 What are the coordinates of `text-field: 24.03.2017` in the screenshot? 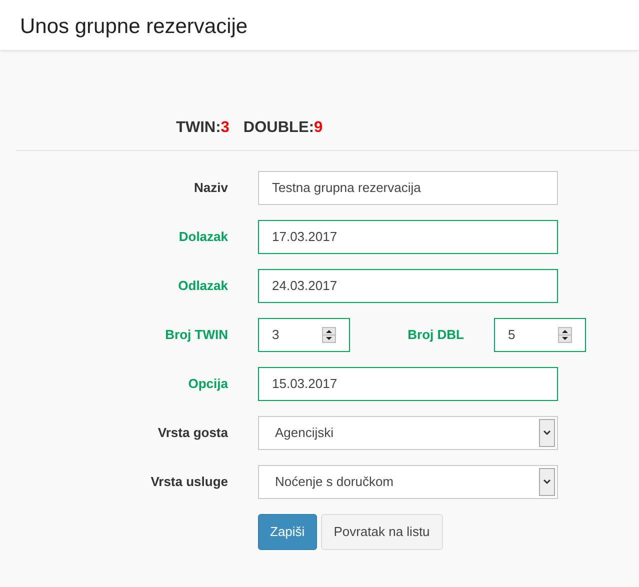 It's located at (408, 286).